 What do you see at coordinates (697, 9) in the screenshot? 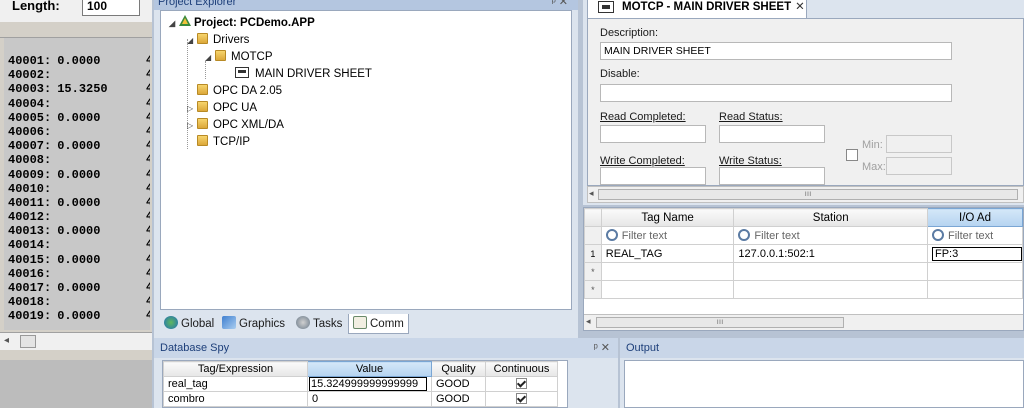
I see `tab-driver-sheet: MOTCP - MAIN DRIVER SHEET ✕` at bounding box center [697, 9].